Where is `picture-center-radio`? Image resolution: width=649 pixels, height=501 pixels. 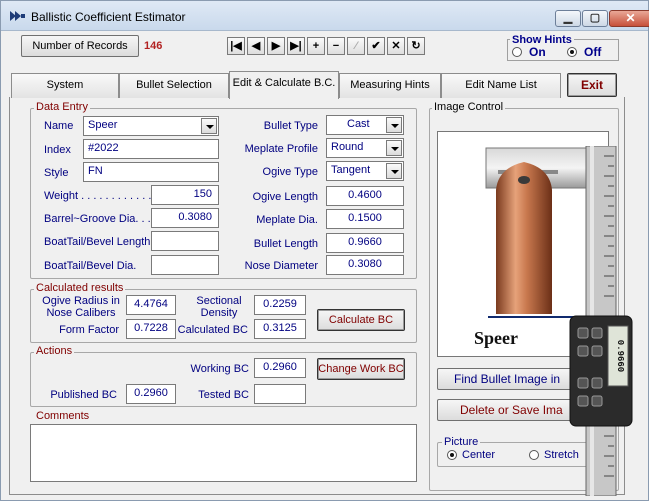
picture-center-radio is located at coordinates (452, 455).